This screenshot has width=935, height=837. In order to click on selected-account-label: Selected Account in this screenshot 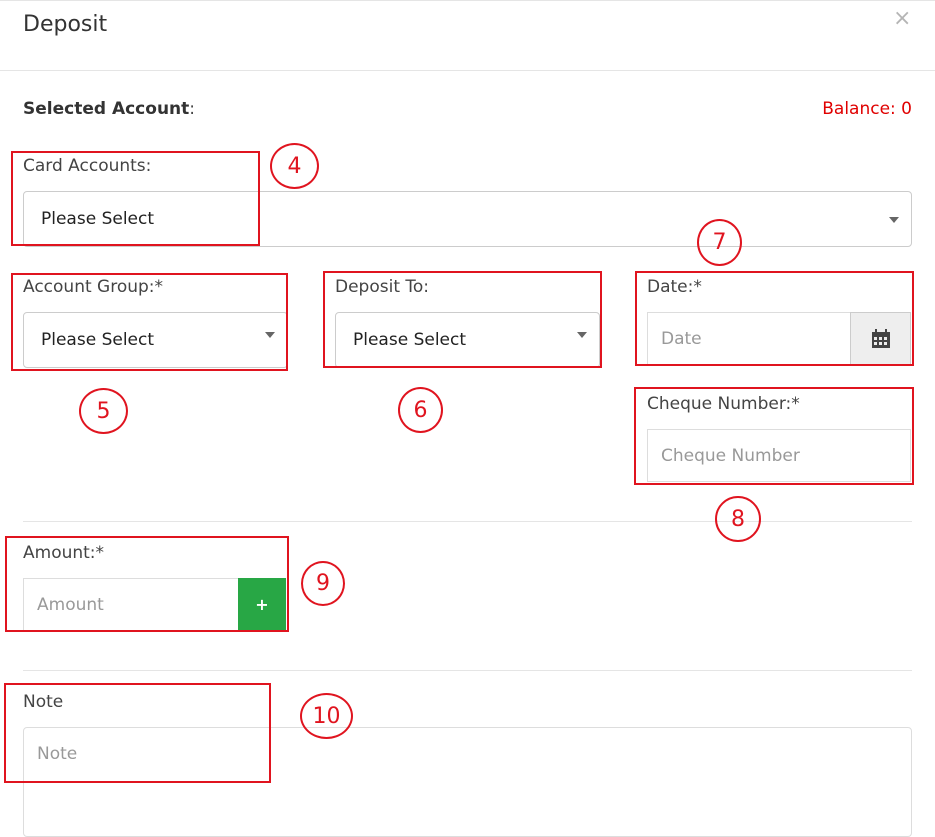, I will do `click(106, 109)`.